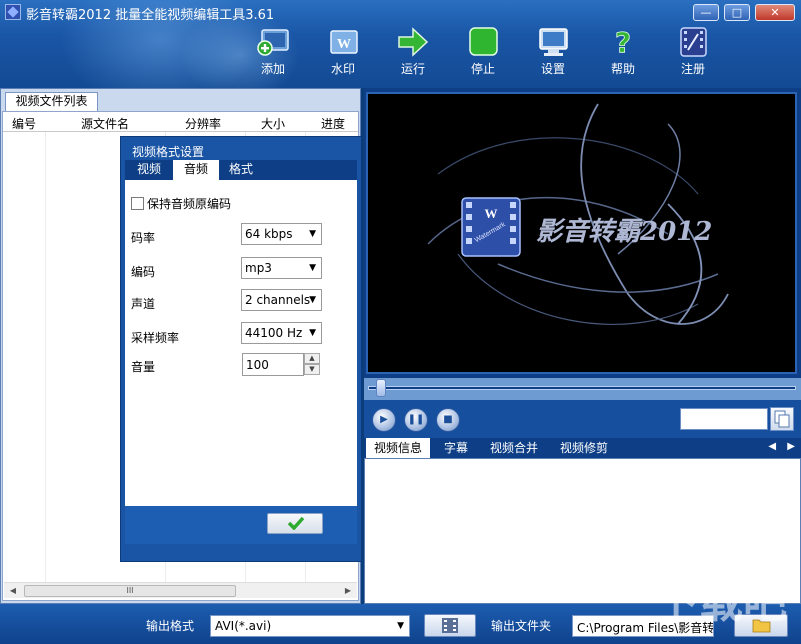  Describe the element at coordinates (13, 12) in the screenshot. I see `app-icon` at that location.